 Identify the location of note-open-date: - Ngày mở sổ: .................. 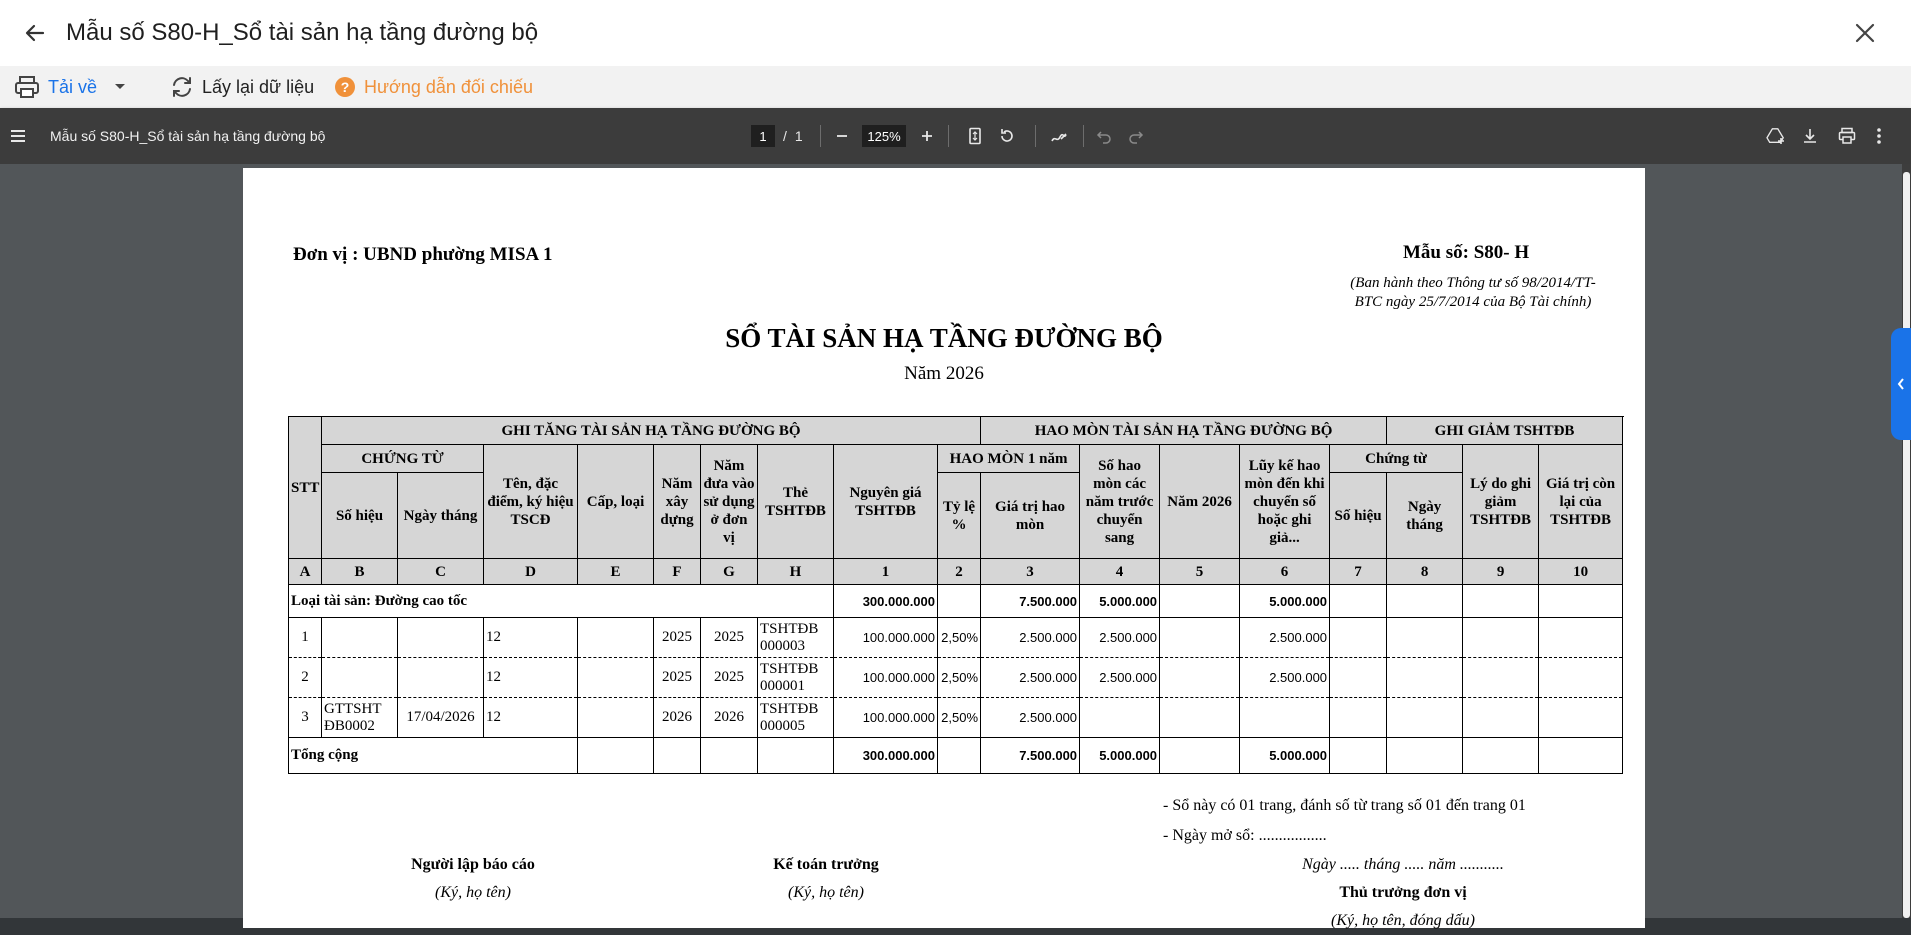
(1245, 835).